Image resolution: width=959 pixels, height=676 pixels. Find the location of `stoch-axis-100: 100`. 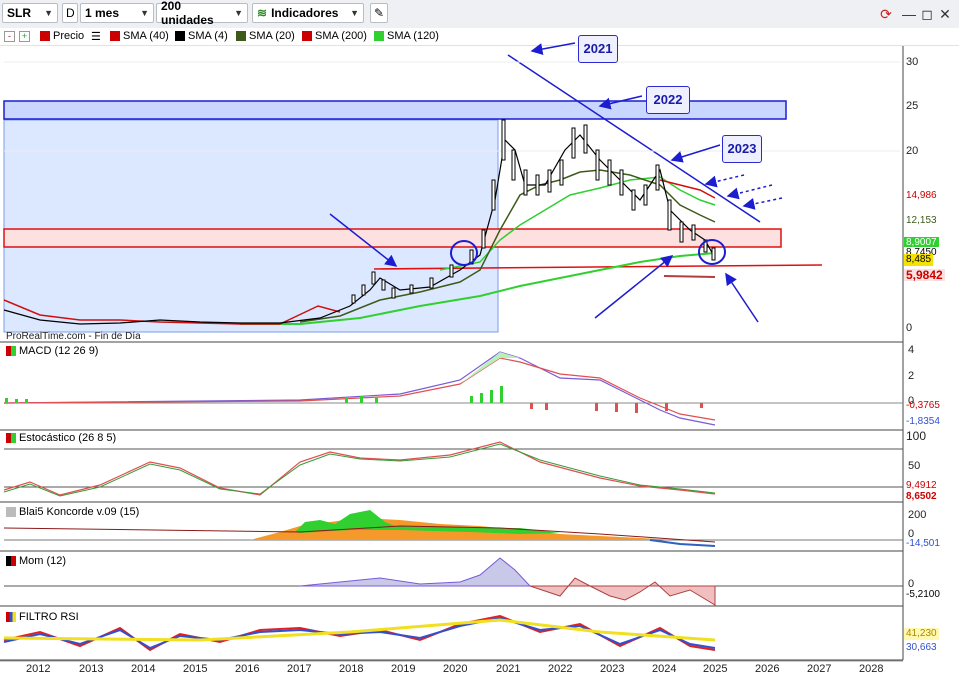

stoch-axis-100: 100 is located at coordinates (916, 436).